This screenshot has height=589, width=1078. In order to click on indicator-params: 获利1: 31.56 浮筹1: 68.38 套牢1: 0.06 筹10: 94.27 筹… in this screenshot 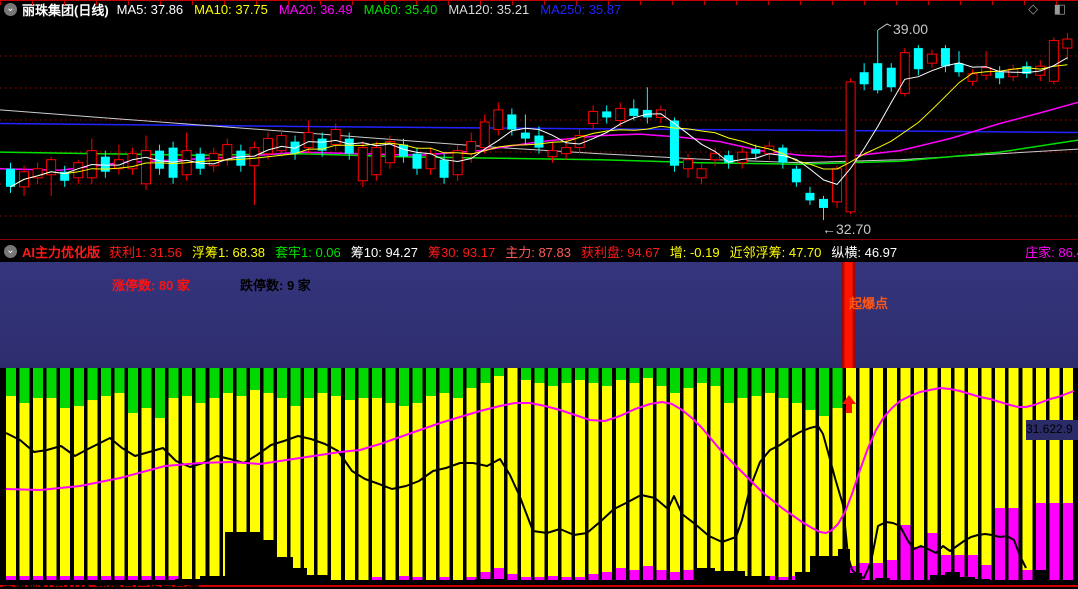, I will do `click(593, 251)`.